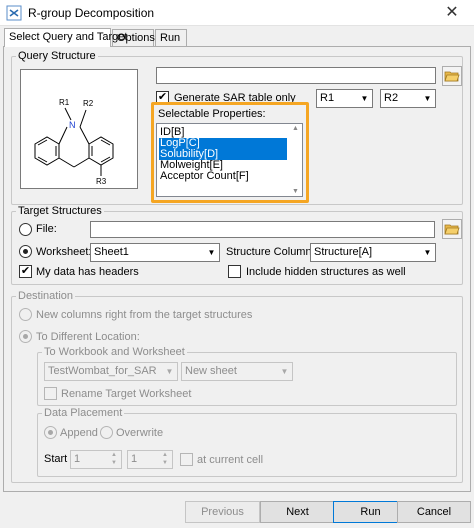 This screenshot has height=528, width=474. Describe the element at coordinates (46, 229) in the screenshot. I see `file-label: File:` at that location.